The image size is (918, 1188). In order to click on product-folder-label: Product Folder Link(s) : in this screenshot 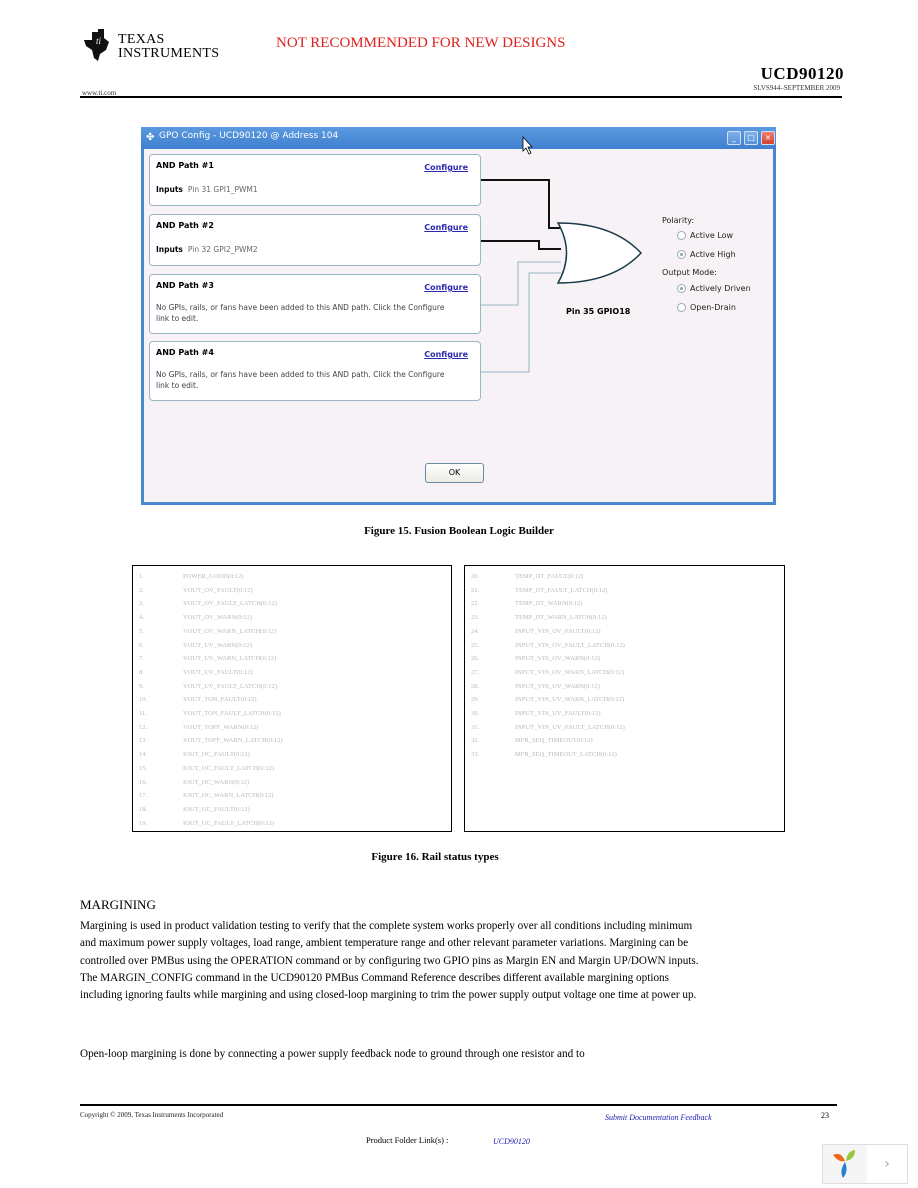, I will do `click(407, 1140)`.